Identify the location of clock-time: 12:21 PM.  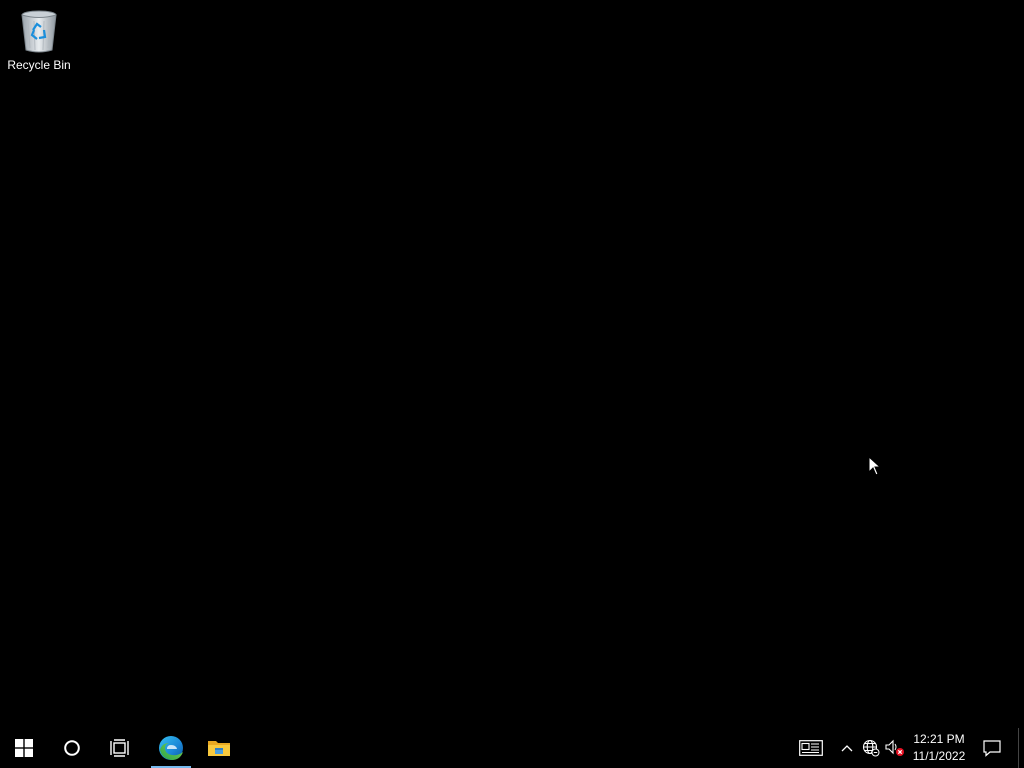
(939, 739).